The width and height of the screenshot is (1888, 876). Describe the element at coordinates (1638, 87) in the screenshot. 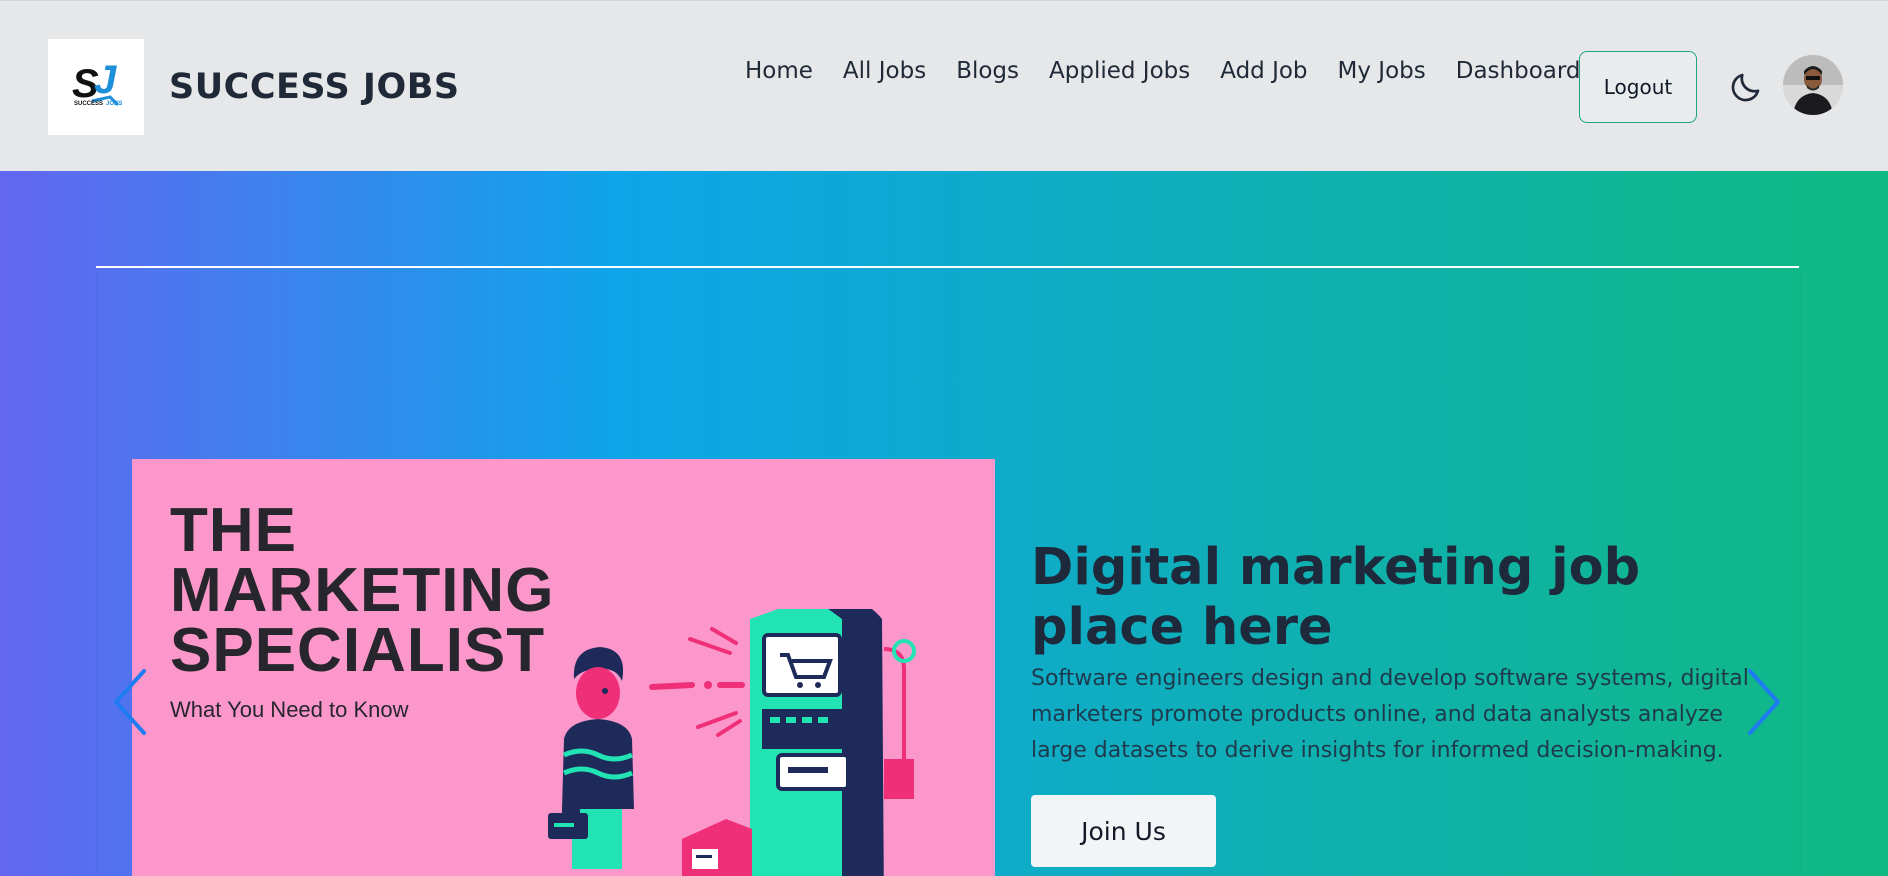

I see `logout-button: Logout` at that location.